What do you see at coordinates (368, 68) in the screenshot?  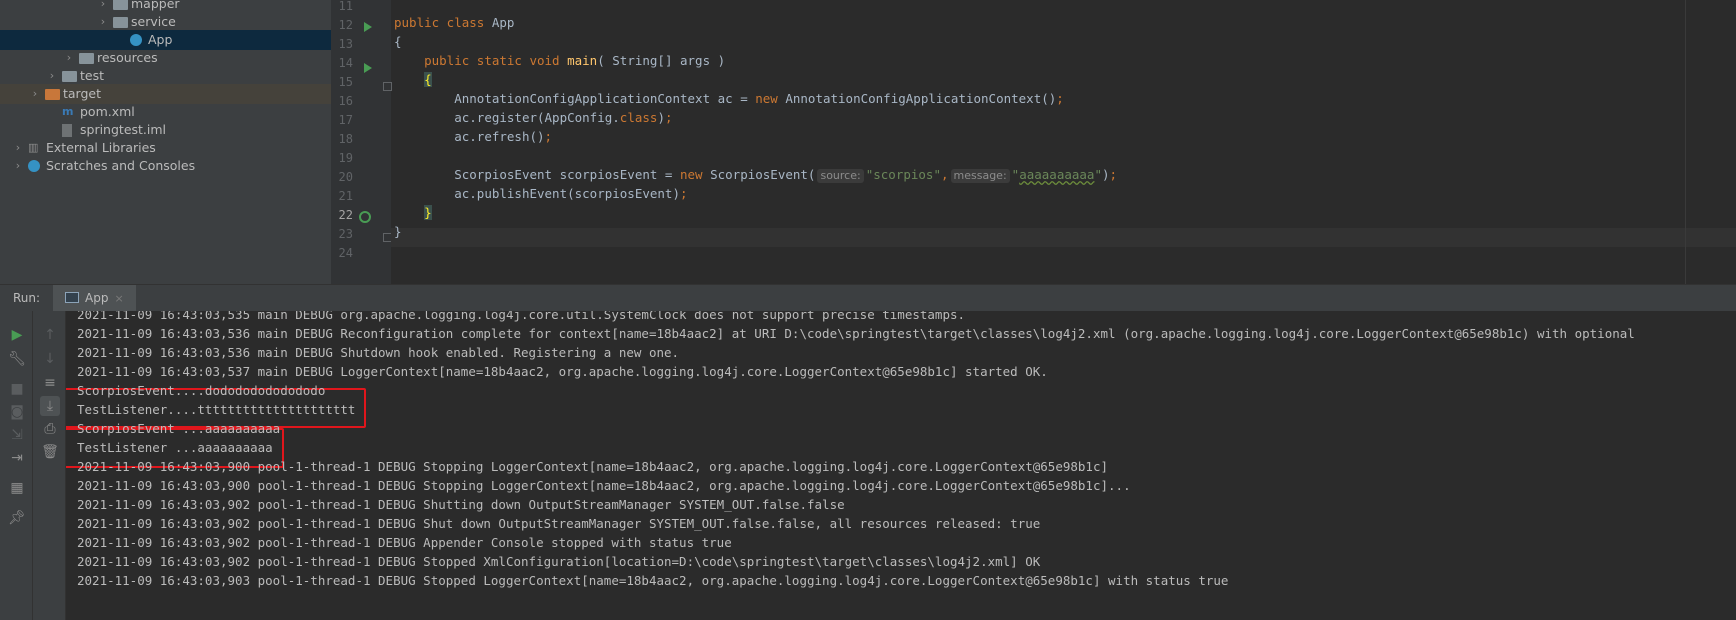 I see `run-main-icon` at bounding box center [368, 68].